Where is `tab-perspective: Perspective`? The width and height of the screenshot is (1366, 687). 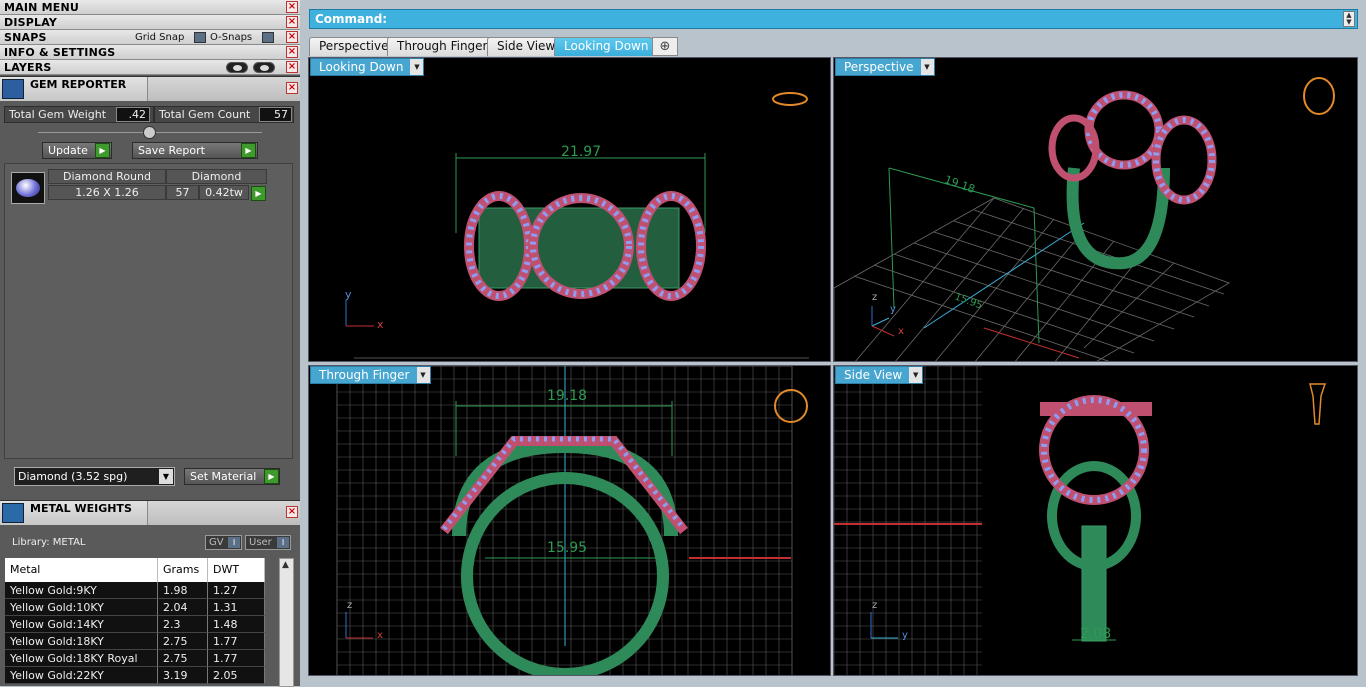 tab-perspective: Perspective is located at coordinates (353, 46).